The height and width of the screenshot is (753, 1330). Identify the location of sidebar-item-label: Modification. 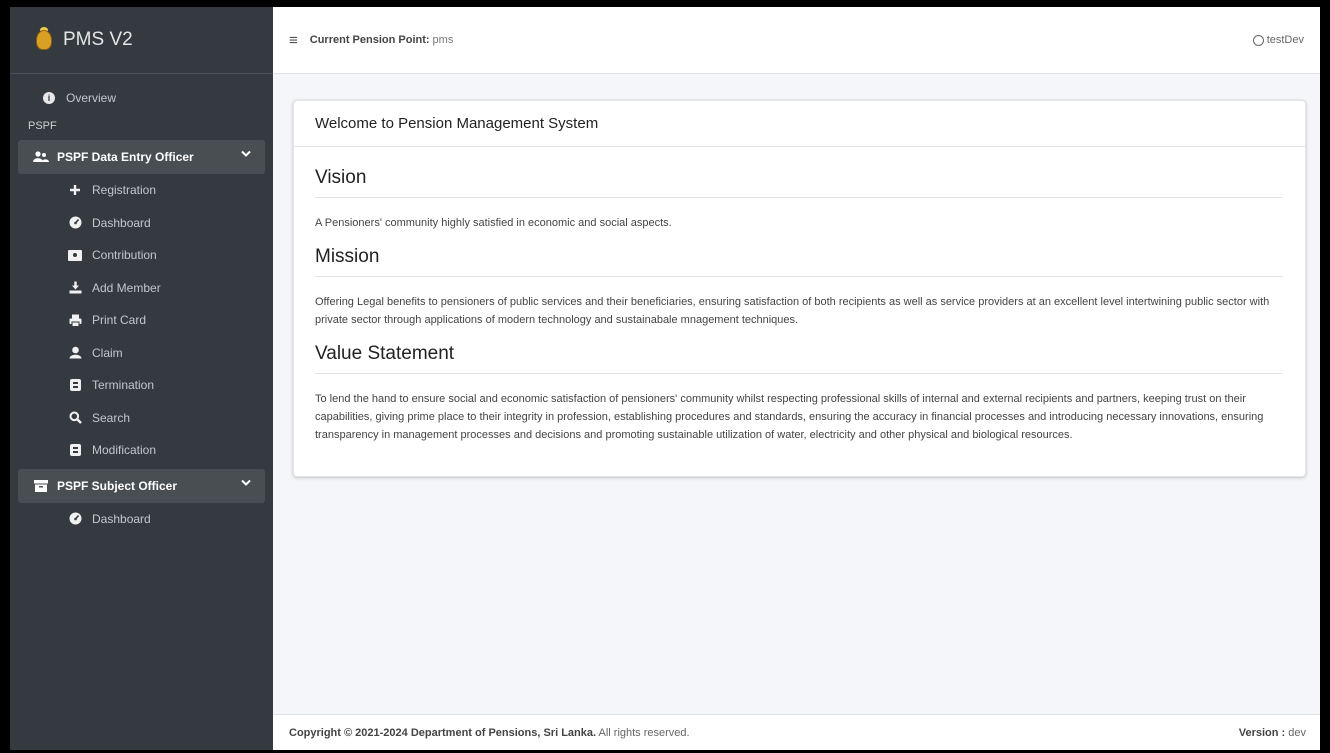
(124, 450).